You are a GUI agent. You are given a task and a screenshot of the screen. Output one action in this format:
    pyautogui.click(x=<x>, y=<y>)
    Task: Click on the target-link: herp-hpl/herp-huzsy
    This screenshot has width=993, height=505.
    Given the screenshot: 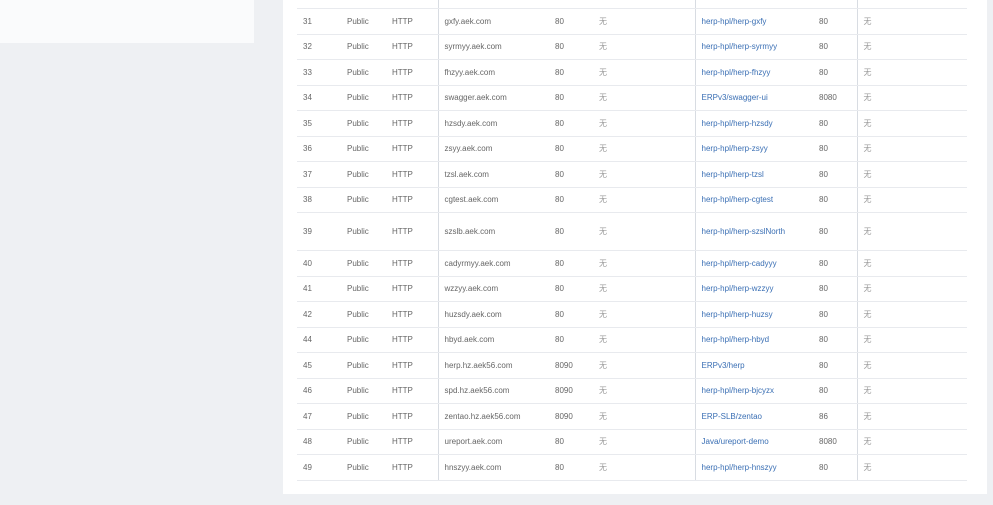 What is the action you would take?
    pyautogui.click(x=754, y=314)
    